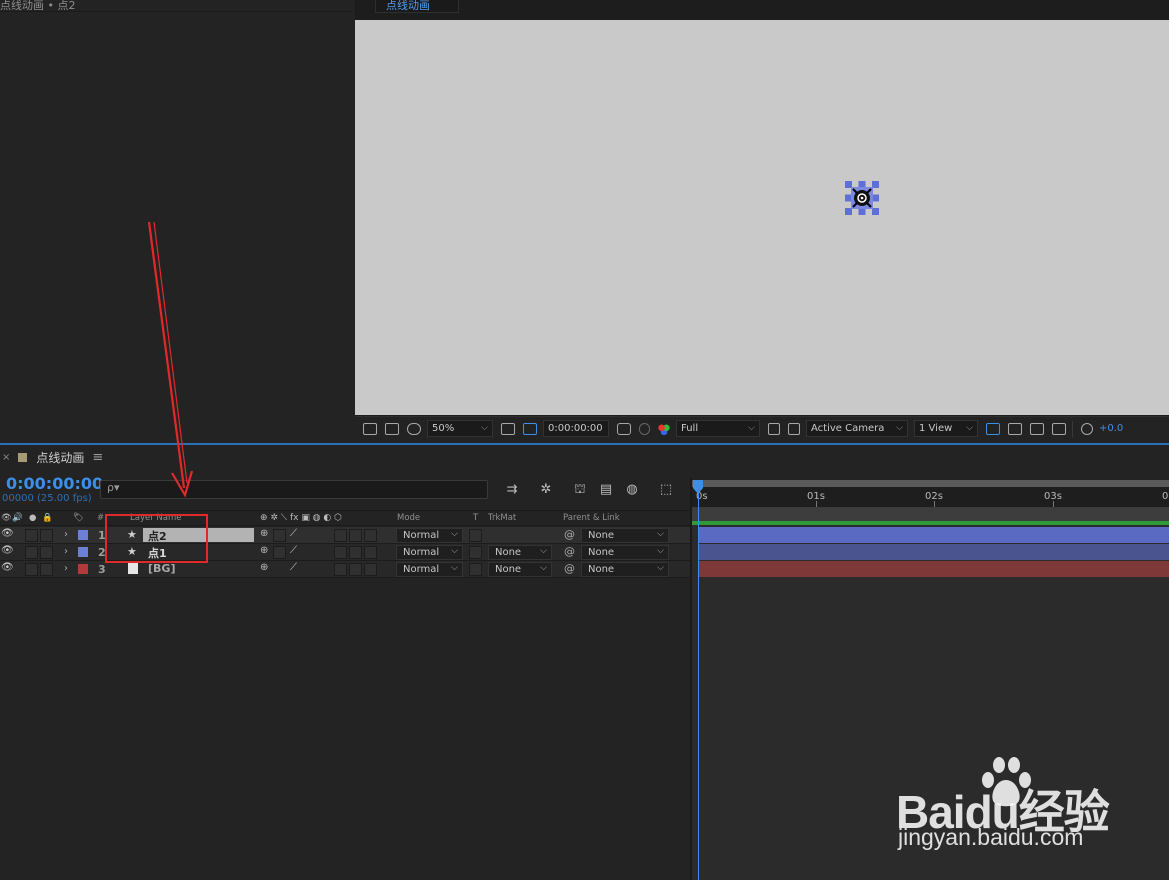 This screenshot has height=880, width=1169. I want to click on video-toggle-header-icon: 👁, so click(6, 518).